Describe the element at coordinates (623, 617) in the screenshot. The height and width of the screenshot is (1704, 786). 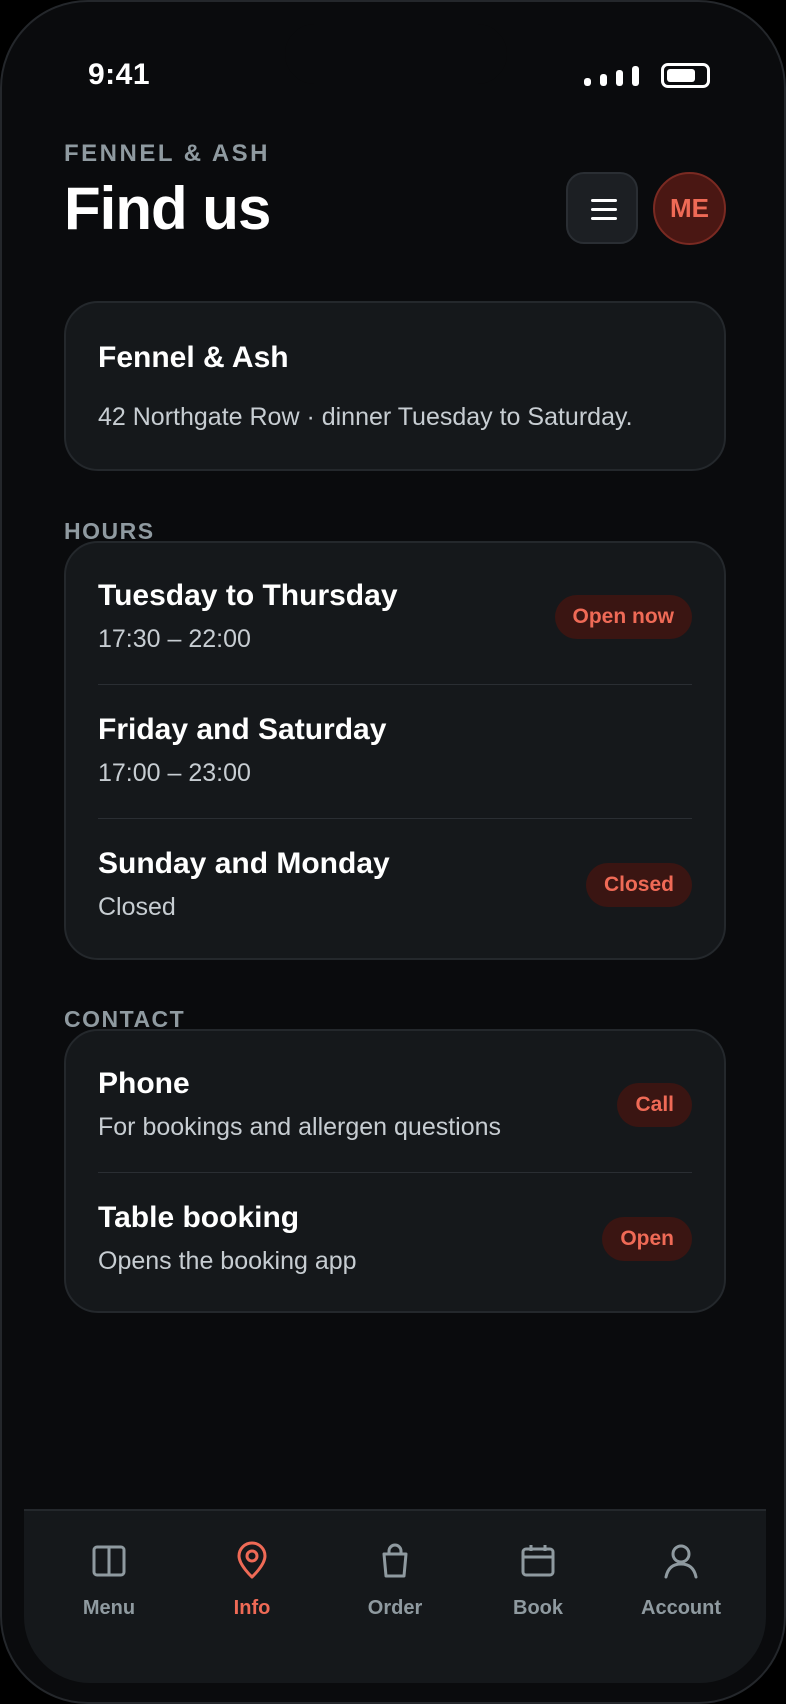
I see `open-now-badge: Open now` at that location.